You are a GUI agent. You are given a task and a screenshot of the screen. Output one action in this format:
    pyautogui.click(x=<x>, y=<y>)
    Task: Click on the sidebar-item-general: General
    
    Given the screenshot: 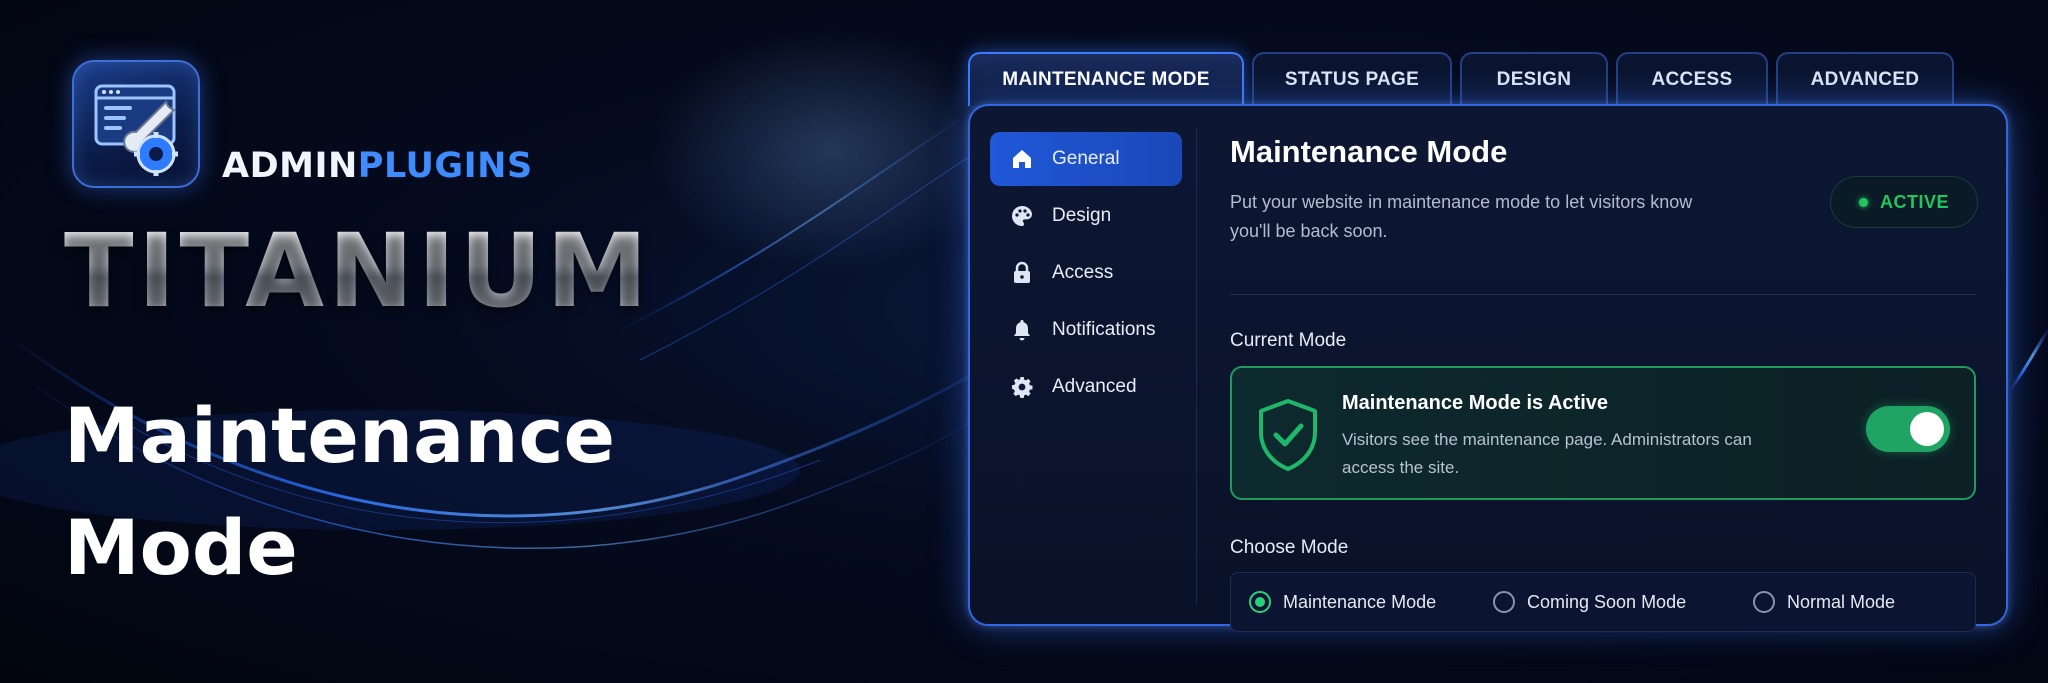 What is the action you would take?
    pyautogui.click(x=1086, y=159)
    